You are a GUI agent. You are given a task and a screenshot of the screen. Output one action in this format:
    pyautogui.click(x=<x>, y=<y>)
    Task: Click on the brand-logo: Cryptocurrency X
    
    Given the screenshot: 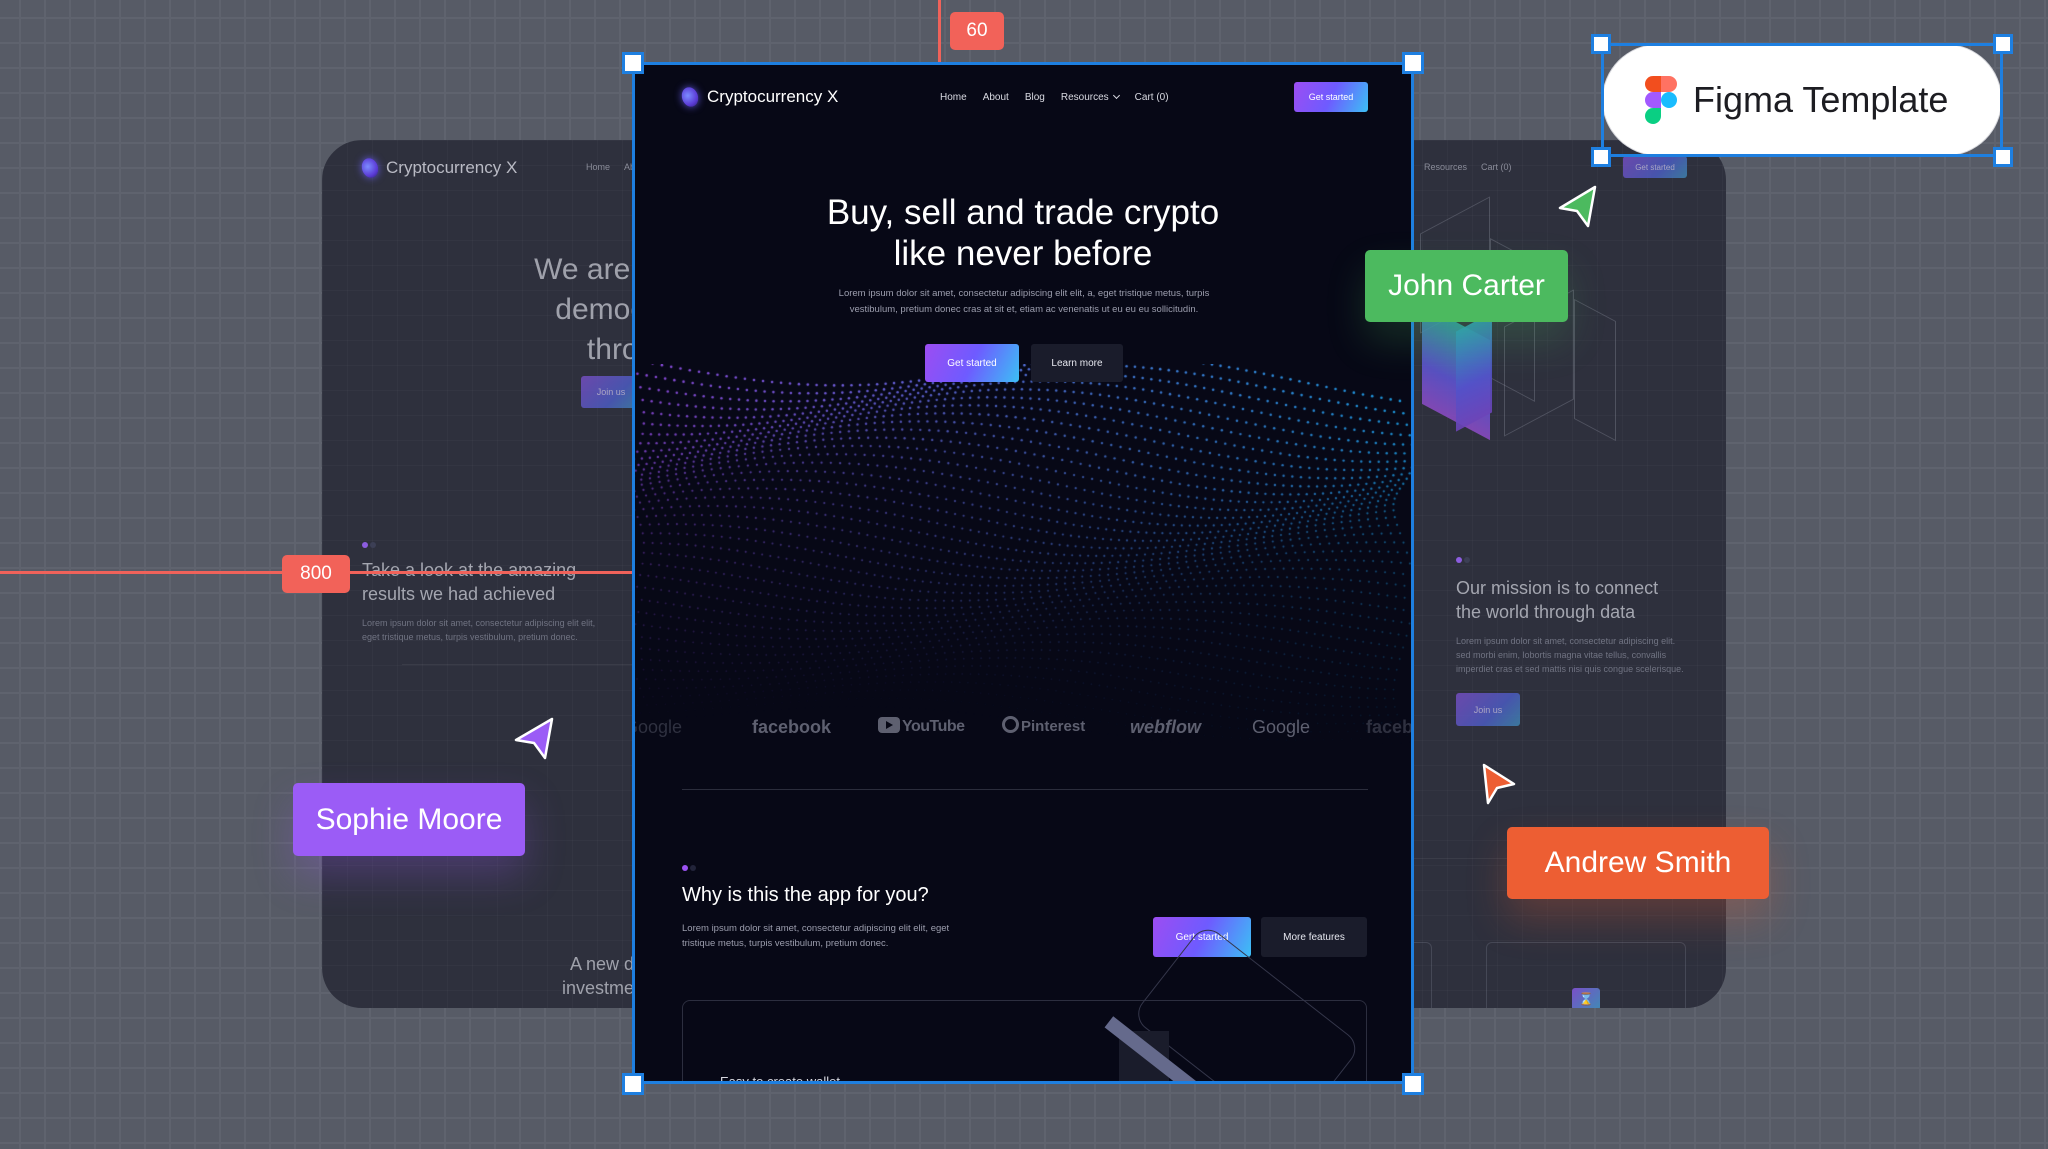 What is the action you would take?
    pyautogui.click(x=759, y=97)
    